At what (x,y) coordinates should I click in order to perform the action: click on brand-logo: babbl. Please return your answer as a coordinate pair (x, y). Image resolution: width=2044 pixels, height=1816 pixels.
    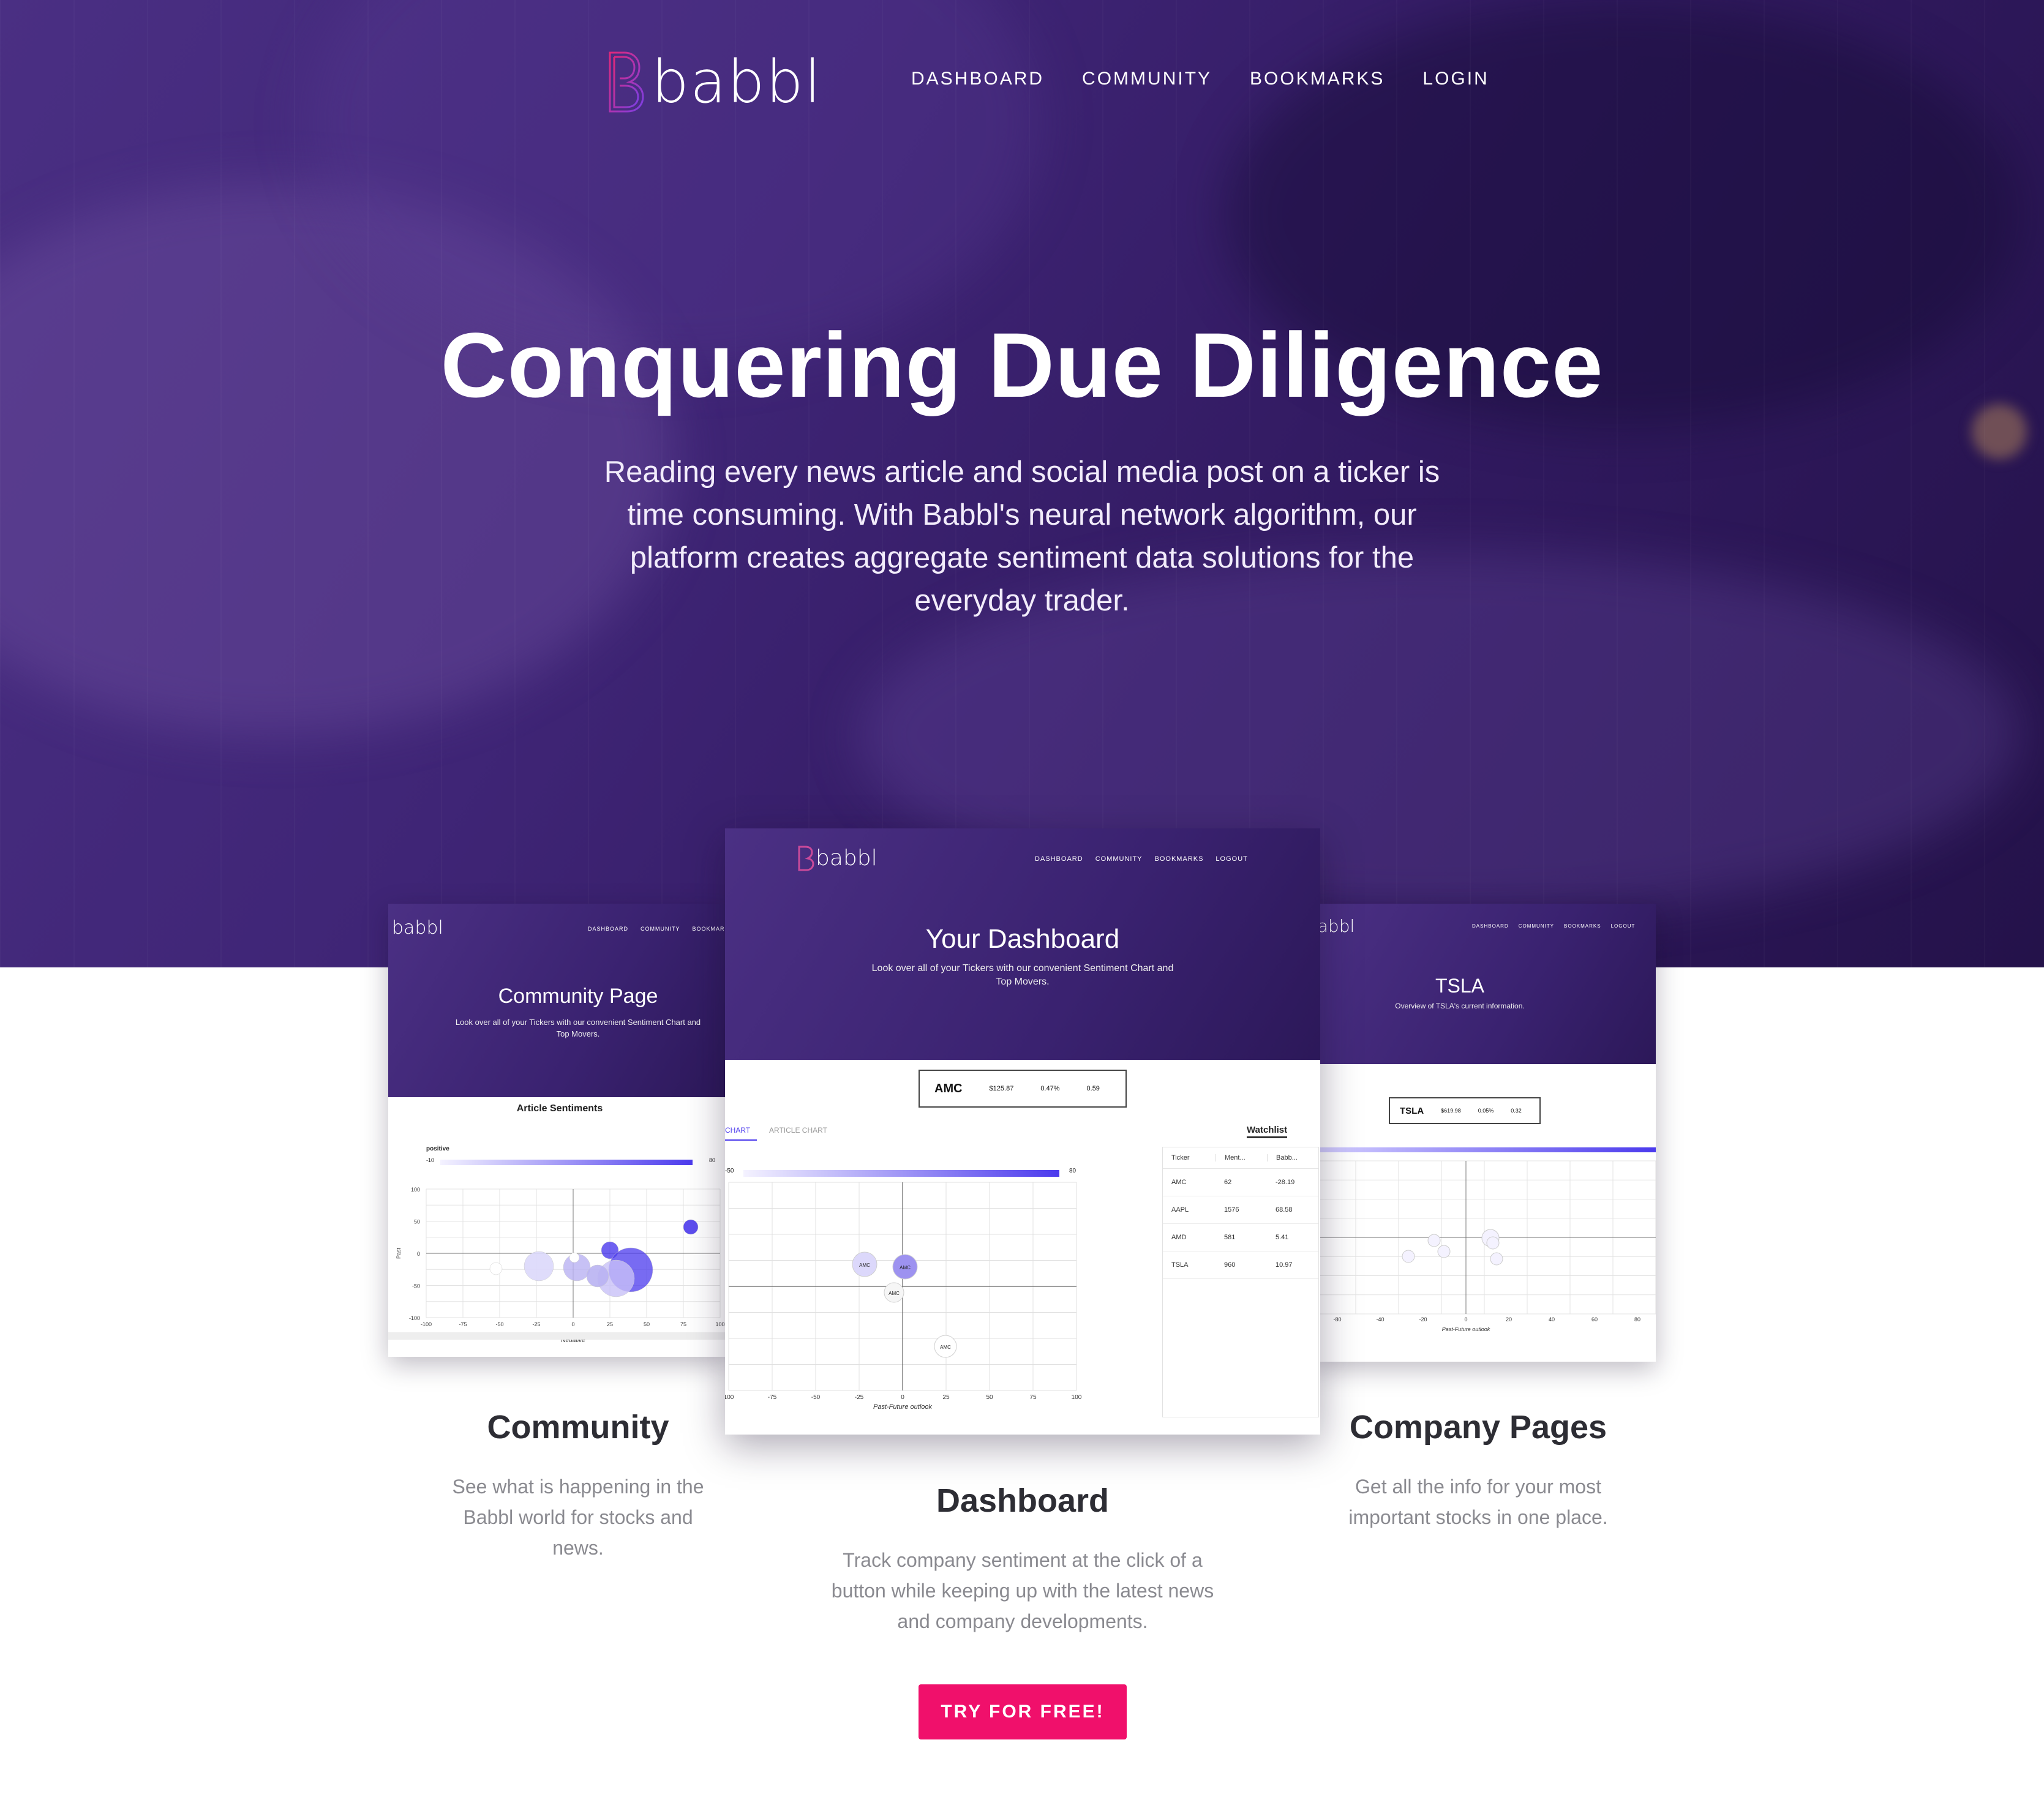
    Looking at the image, I should click on (714, 82).